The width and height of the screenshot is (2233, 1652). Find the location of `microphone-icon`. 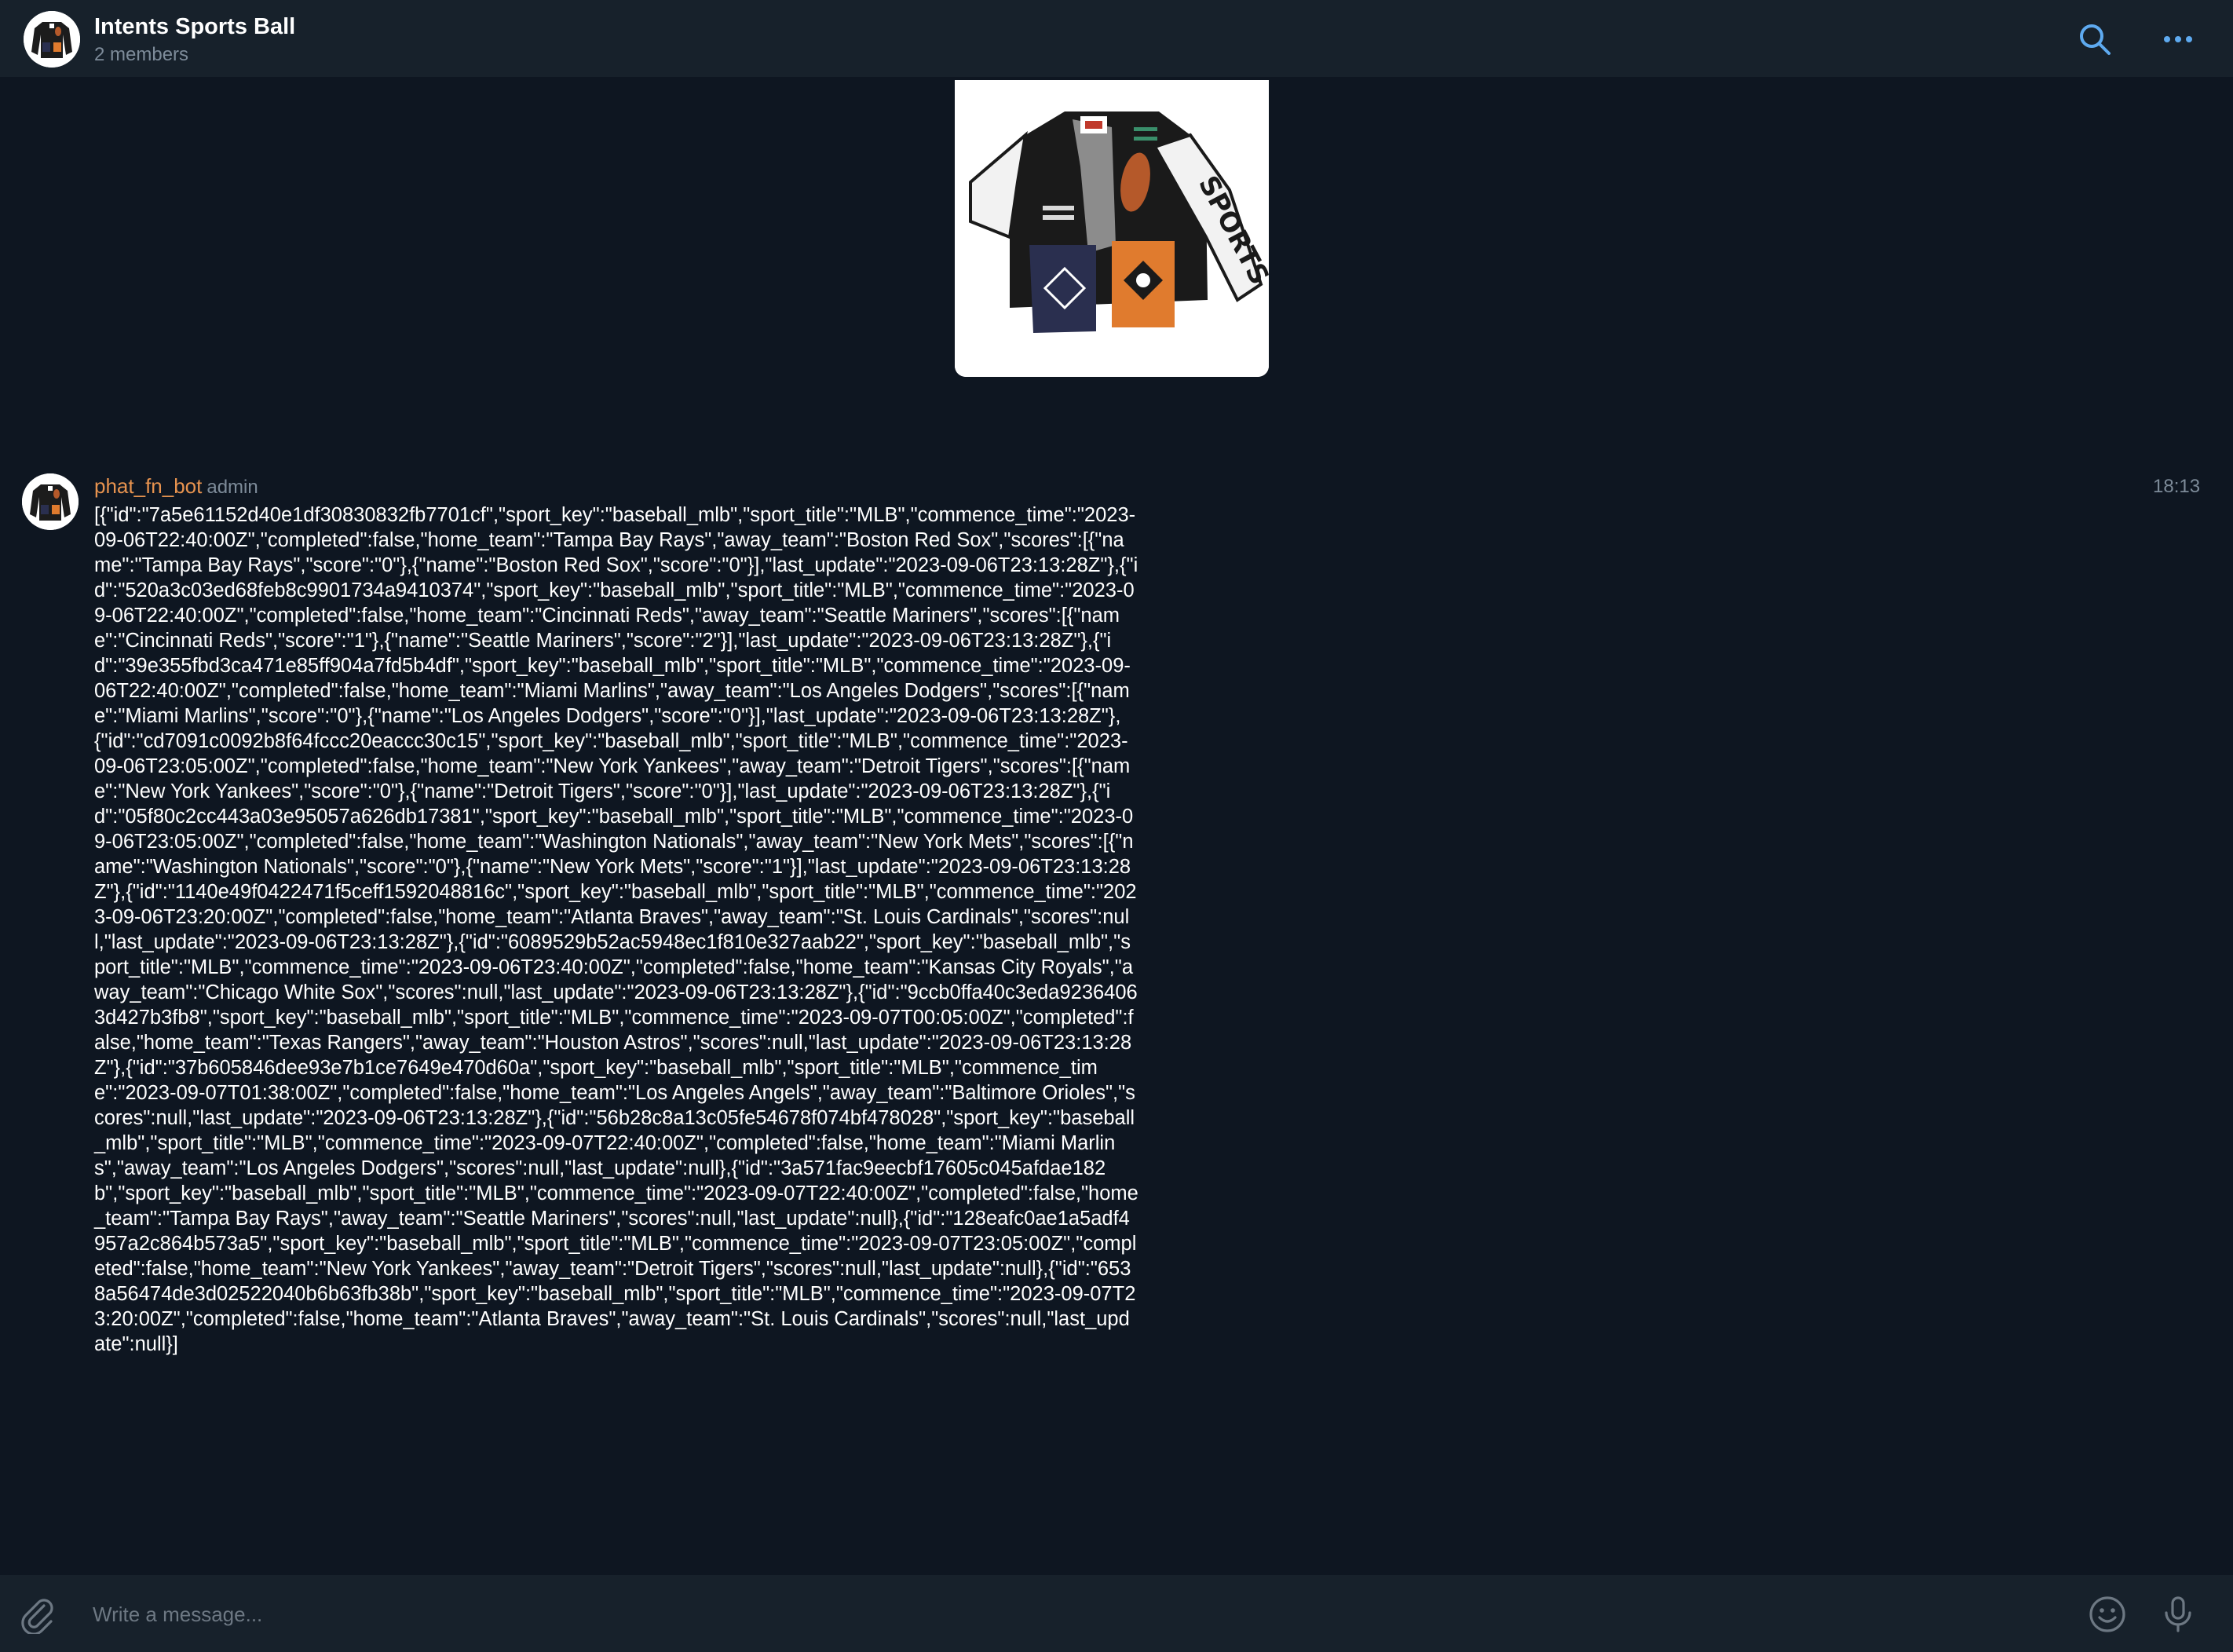

microphone-icon is located at coordinates (2178, 1614).